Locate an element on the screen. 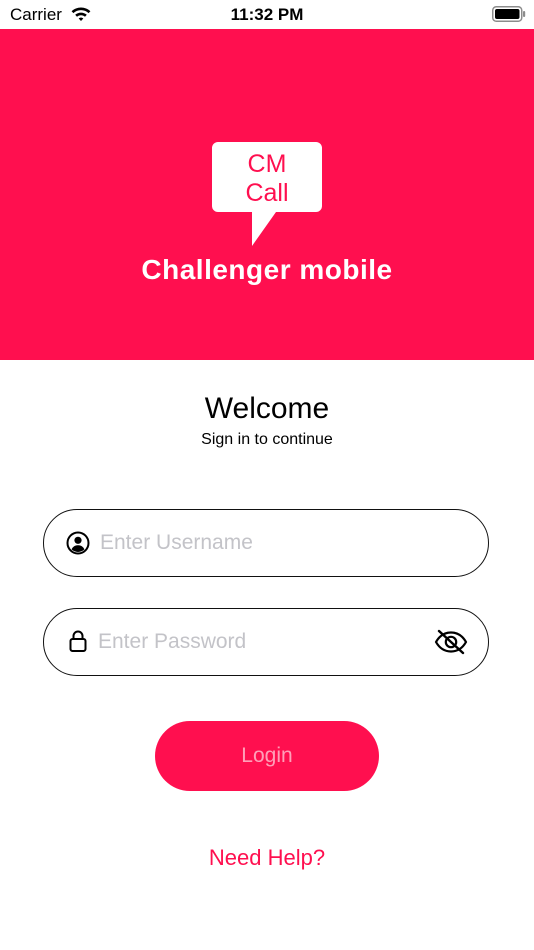  need-help-link: Need Help? is located at coordinates (267, 858).